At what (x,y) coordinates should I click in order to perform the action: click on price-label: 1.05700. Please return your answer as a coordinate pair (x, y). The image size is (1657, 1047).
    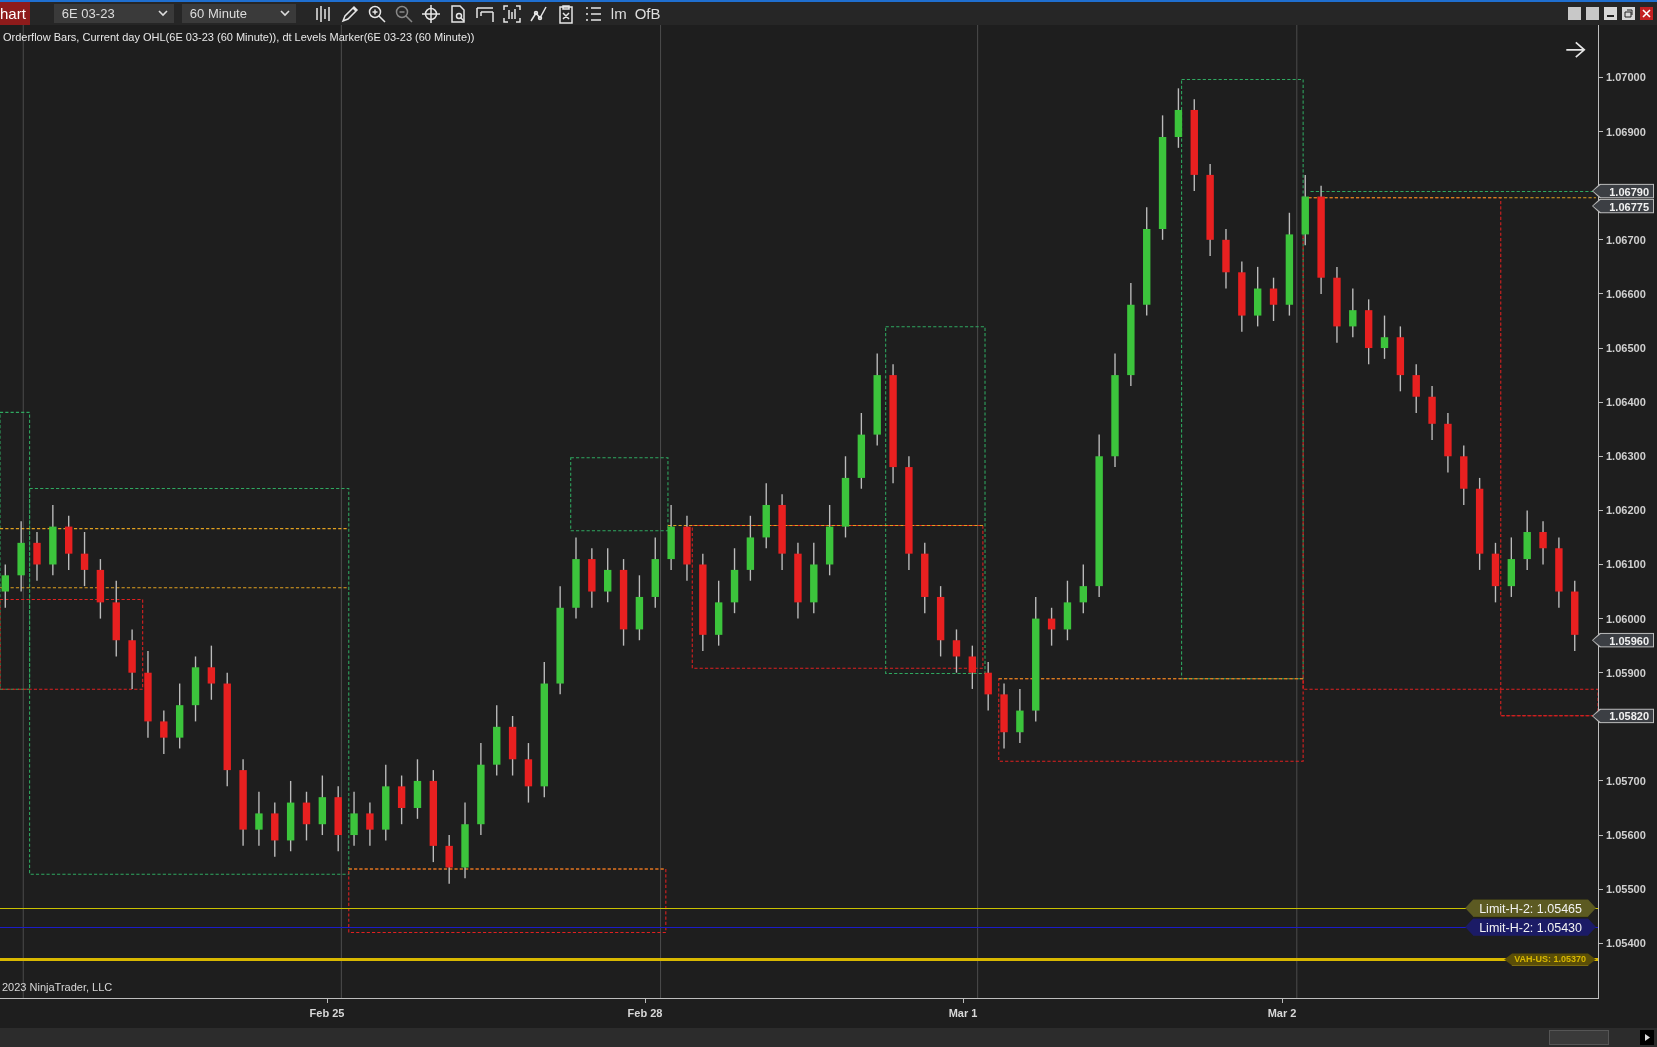
    Looking at the image, I should click on (1626, 780).